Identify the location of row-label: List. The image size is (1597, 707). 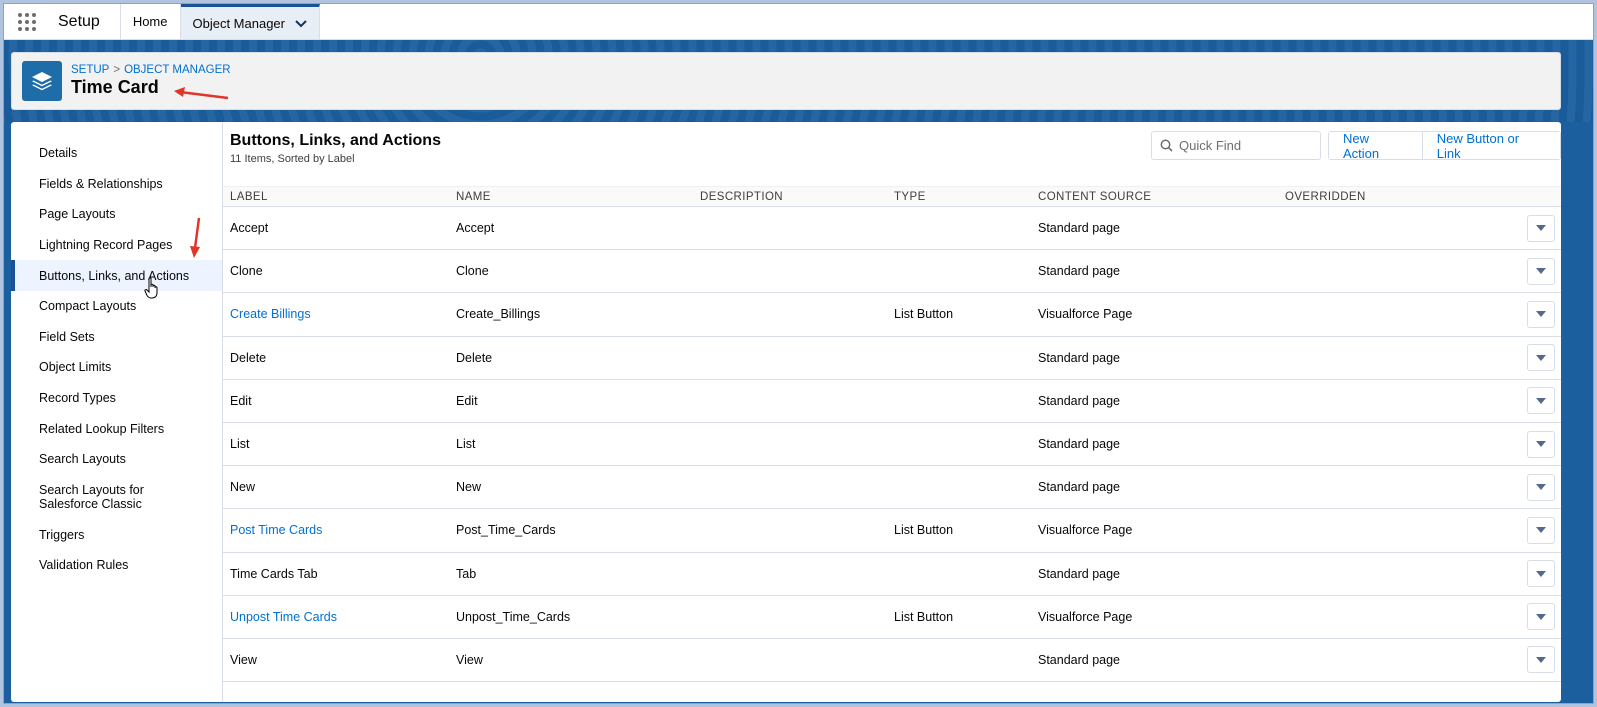
(240, 444).